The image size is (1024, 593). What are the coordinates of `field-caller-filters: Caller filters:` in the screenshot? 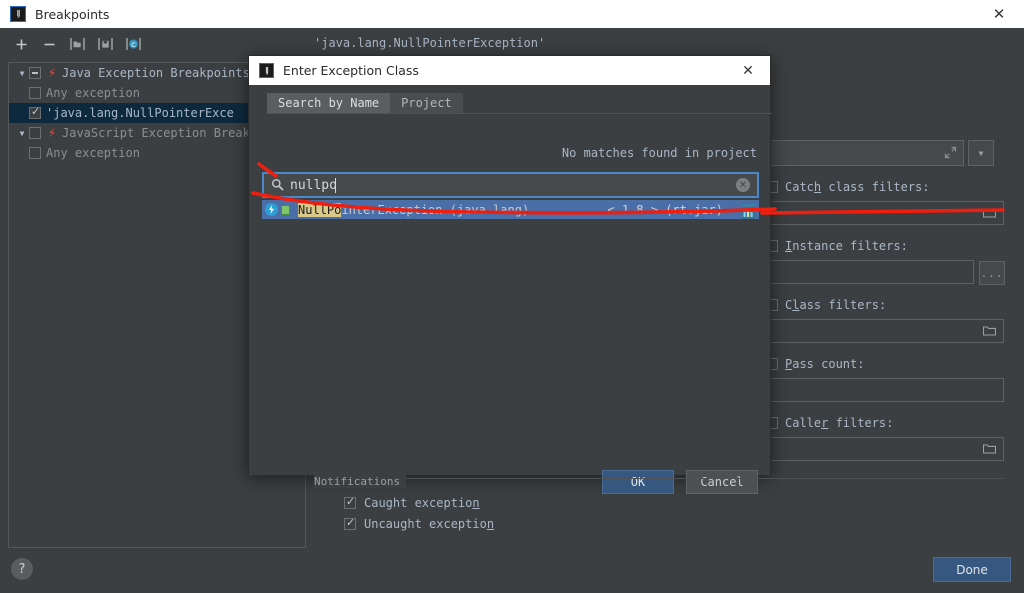 It's located at (891, 437).